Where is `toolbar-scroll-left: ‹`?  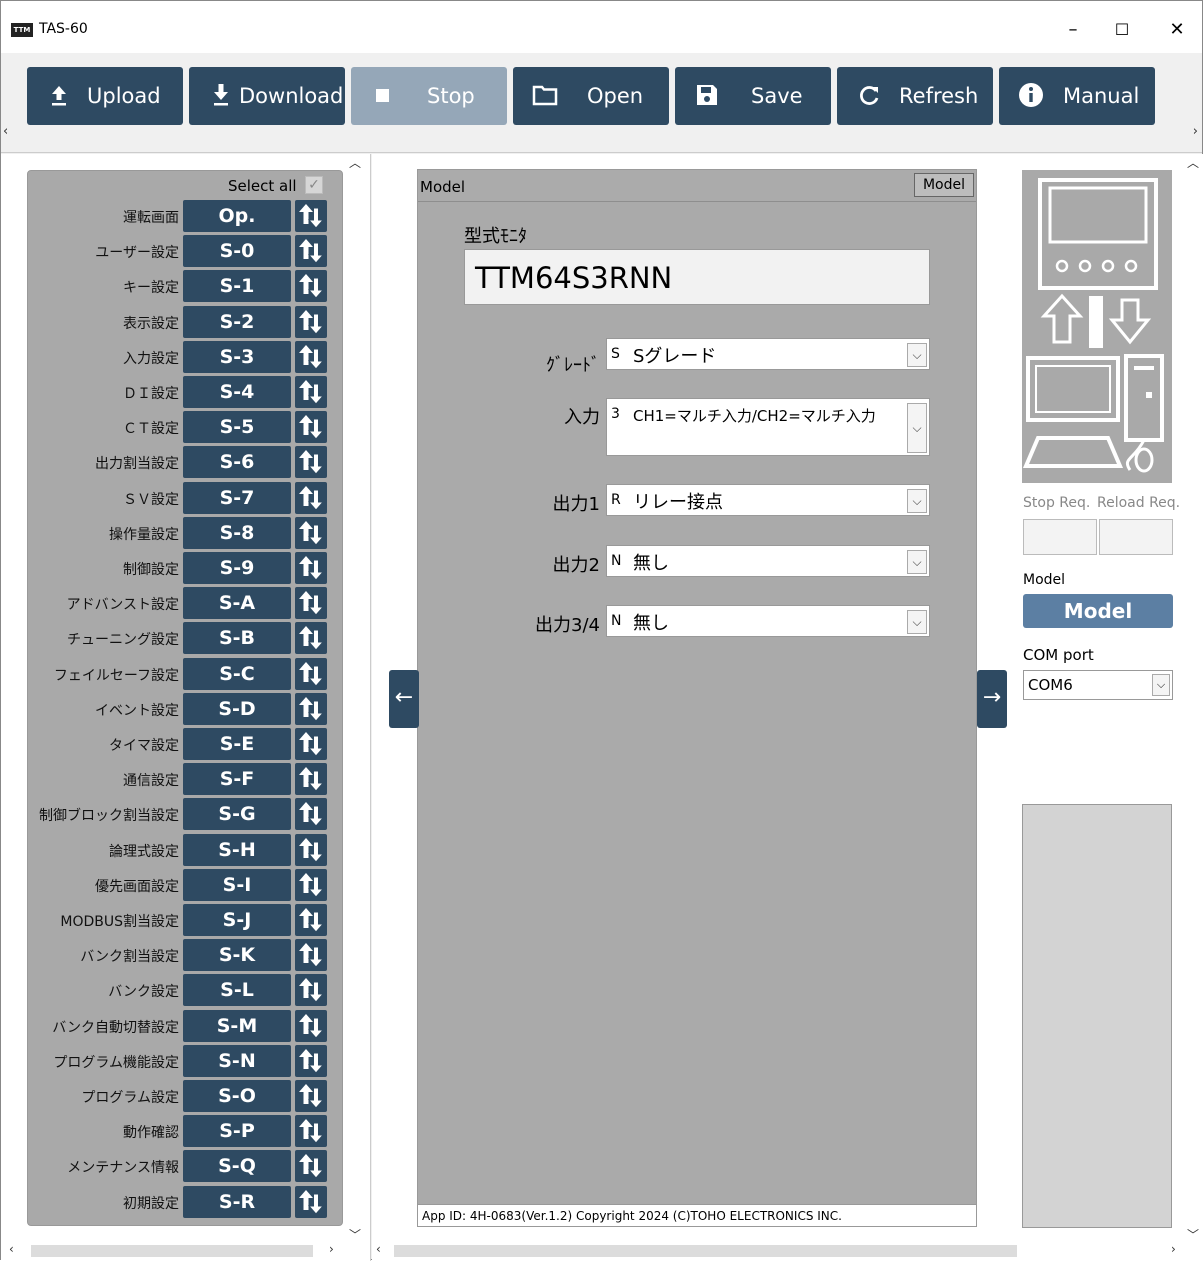
toolbar-scroll-left: ‹ is located at coordinates (5, 131).